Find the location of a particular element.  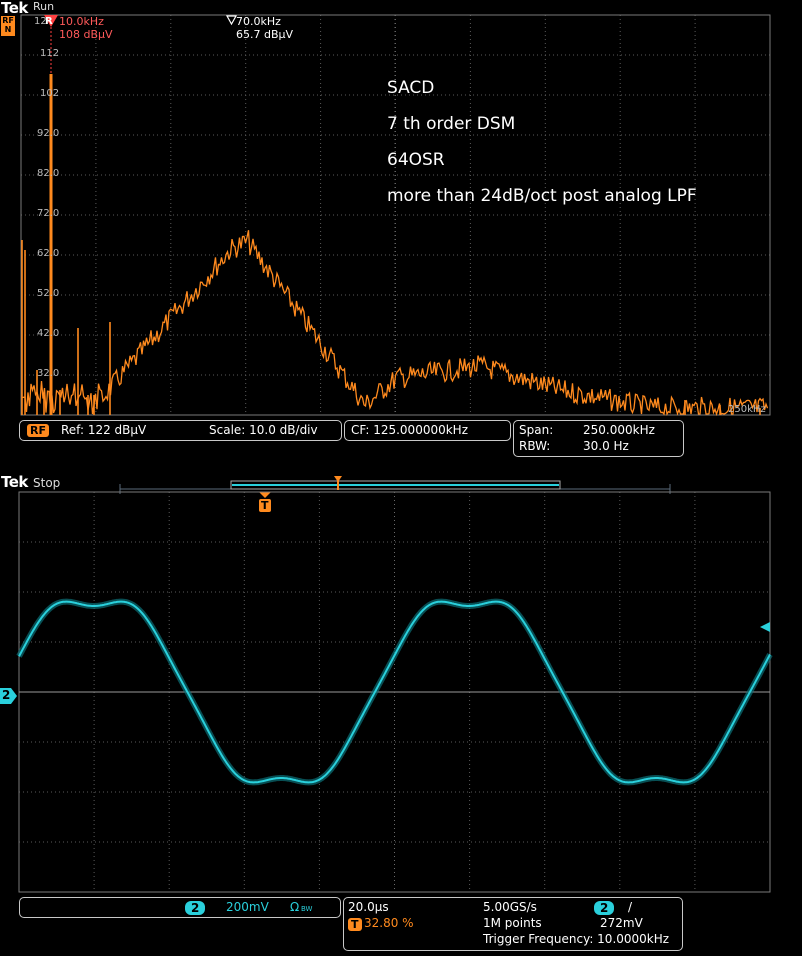

y-label: 52.0 is located at coordinates (48, 293).